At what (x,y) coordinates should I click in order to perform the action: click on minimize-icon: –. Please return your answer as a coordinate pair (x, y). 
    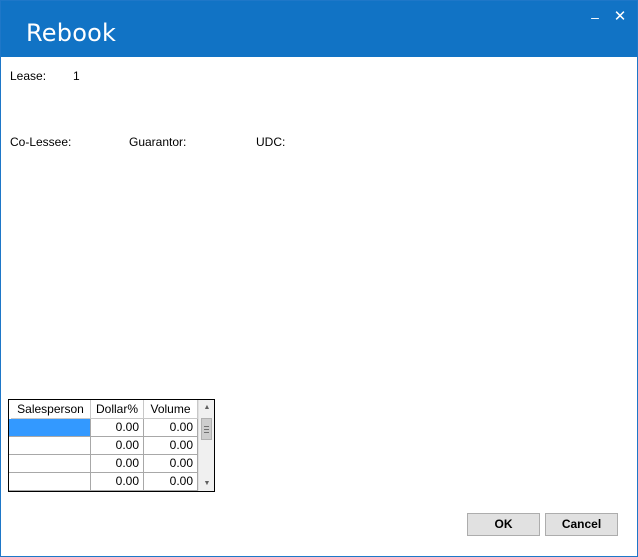
    Looking at the image, I should click on (595, 17).